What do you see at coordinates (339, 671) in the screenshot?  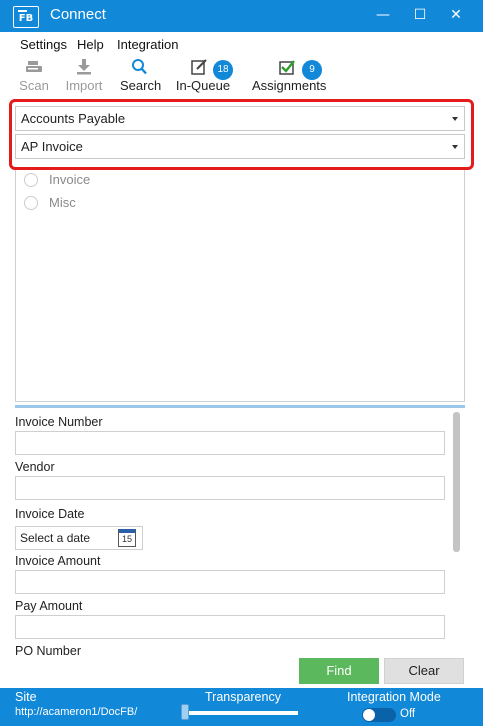 I see `find-button: Find` at bounding box center [339, 671].